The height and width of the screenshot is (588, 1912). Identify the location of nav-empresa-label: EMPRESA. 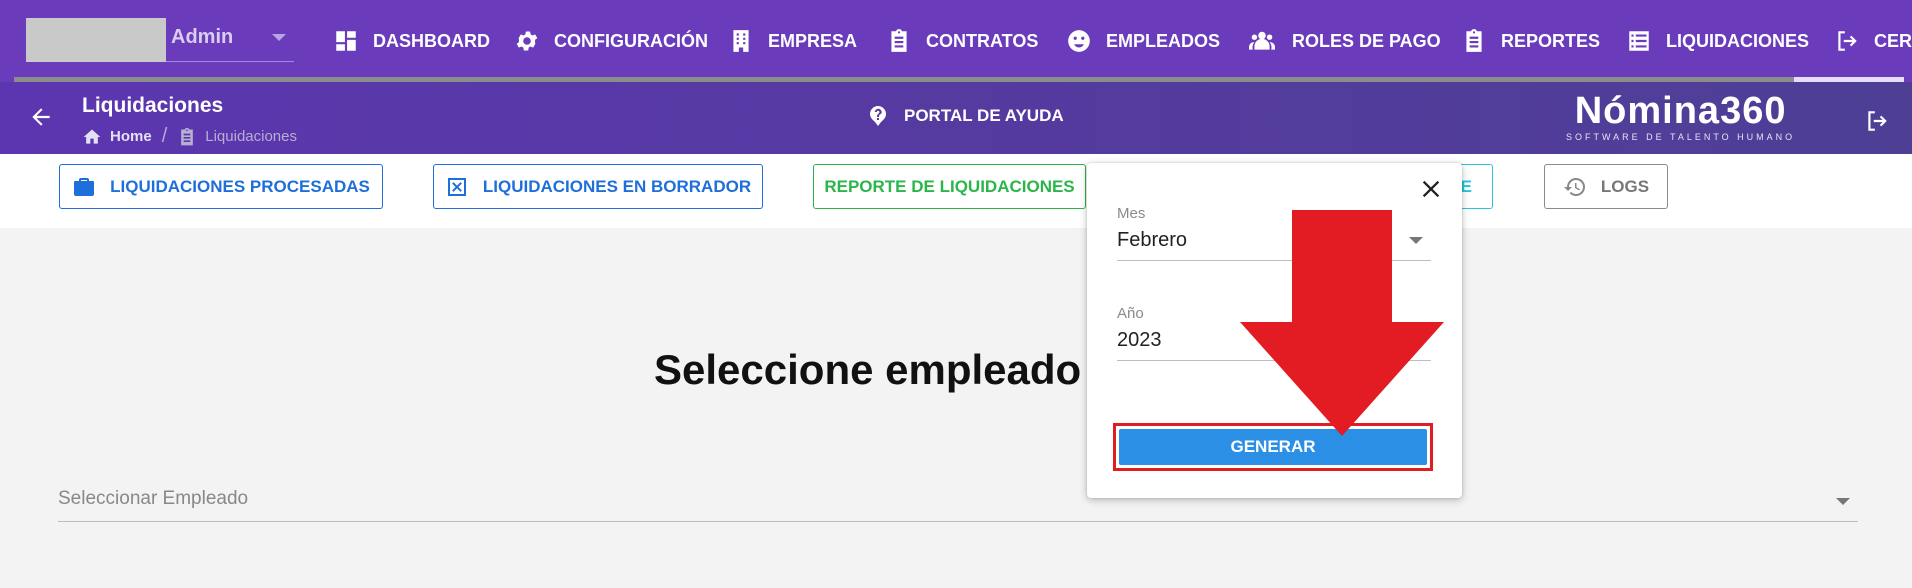
(813, 40).